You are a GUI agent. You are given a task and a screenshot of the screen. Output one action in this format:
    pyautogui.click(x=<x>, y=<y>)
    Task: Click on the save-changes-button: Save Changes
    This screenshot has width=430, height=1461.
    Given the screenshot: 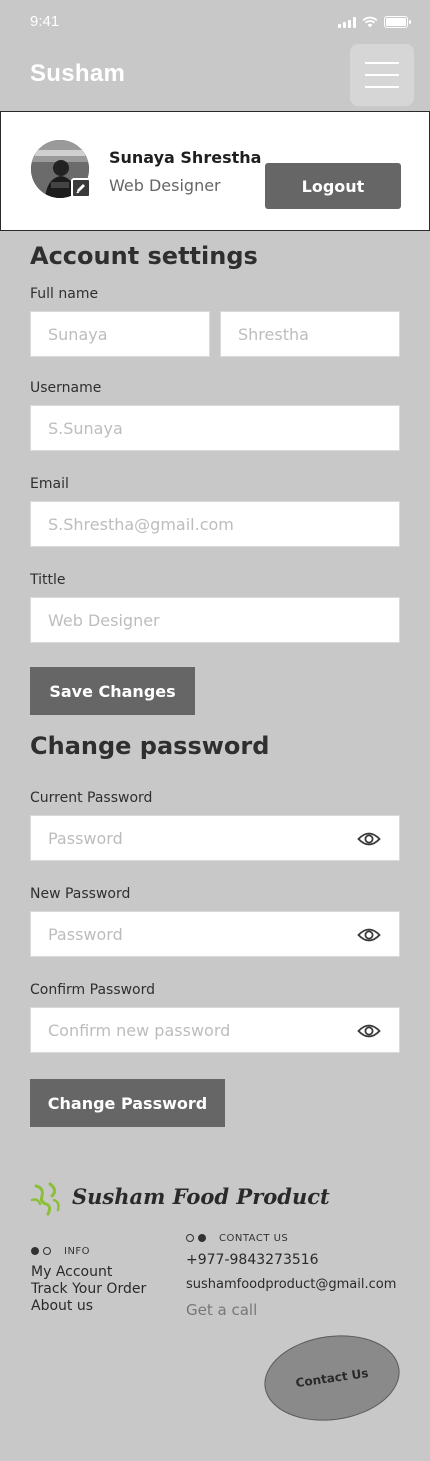 What is the action you would take?
    pyautogui.click(x=112, y=691)
    